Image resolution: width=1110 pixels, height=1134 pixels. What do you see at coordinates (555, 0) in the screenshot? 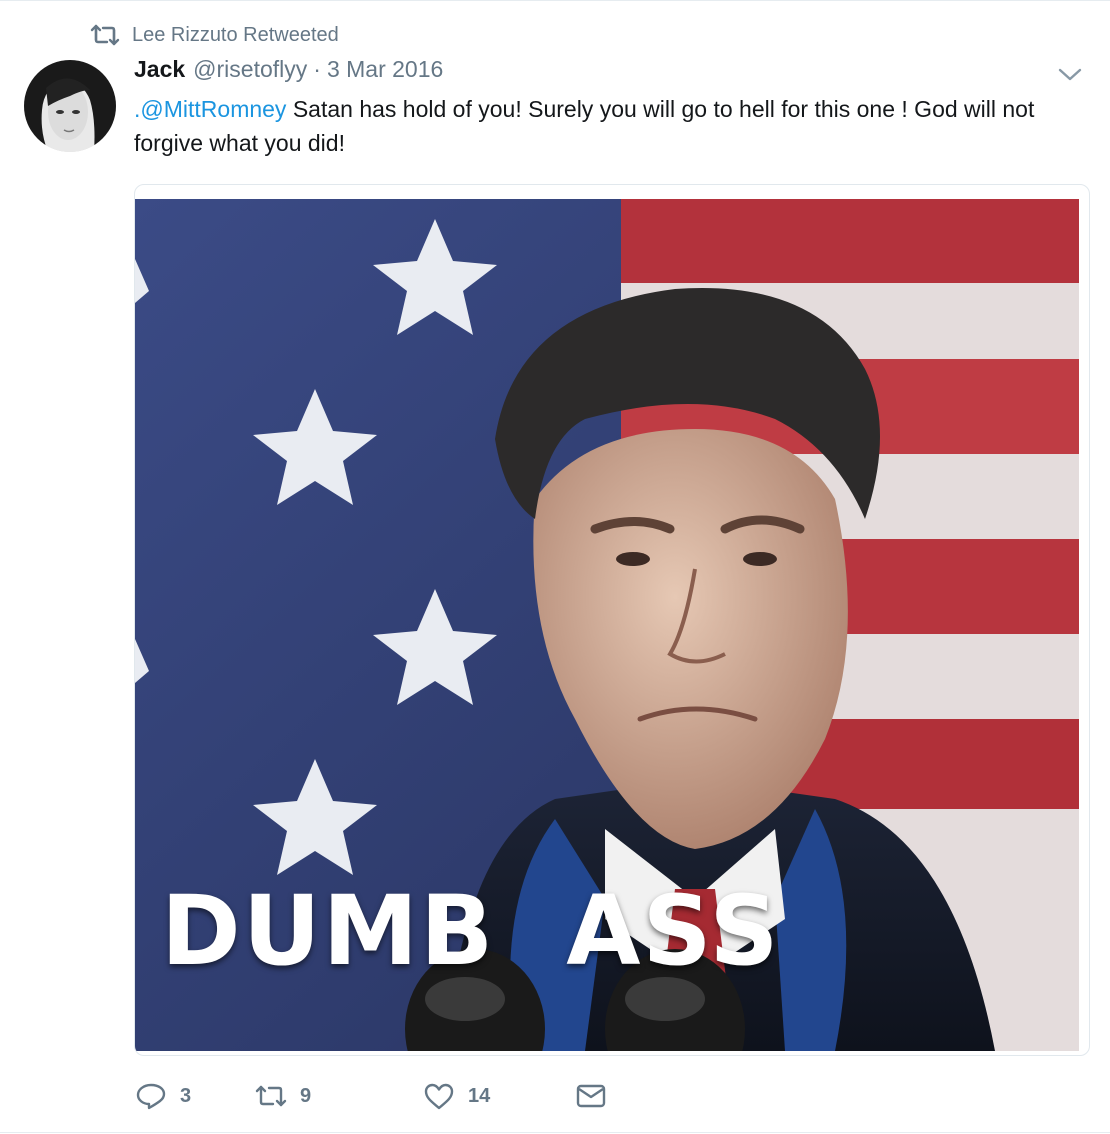
I see `top-divider` at bounding box center [555, 0].